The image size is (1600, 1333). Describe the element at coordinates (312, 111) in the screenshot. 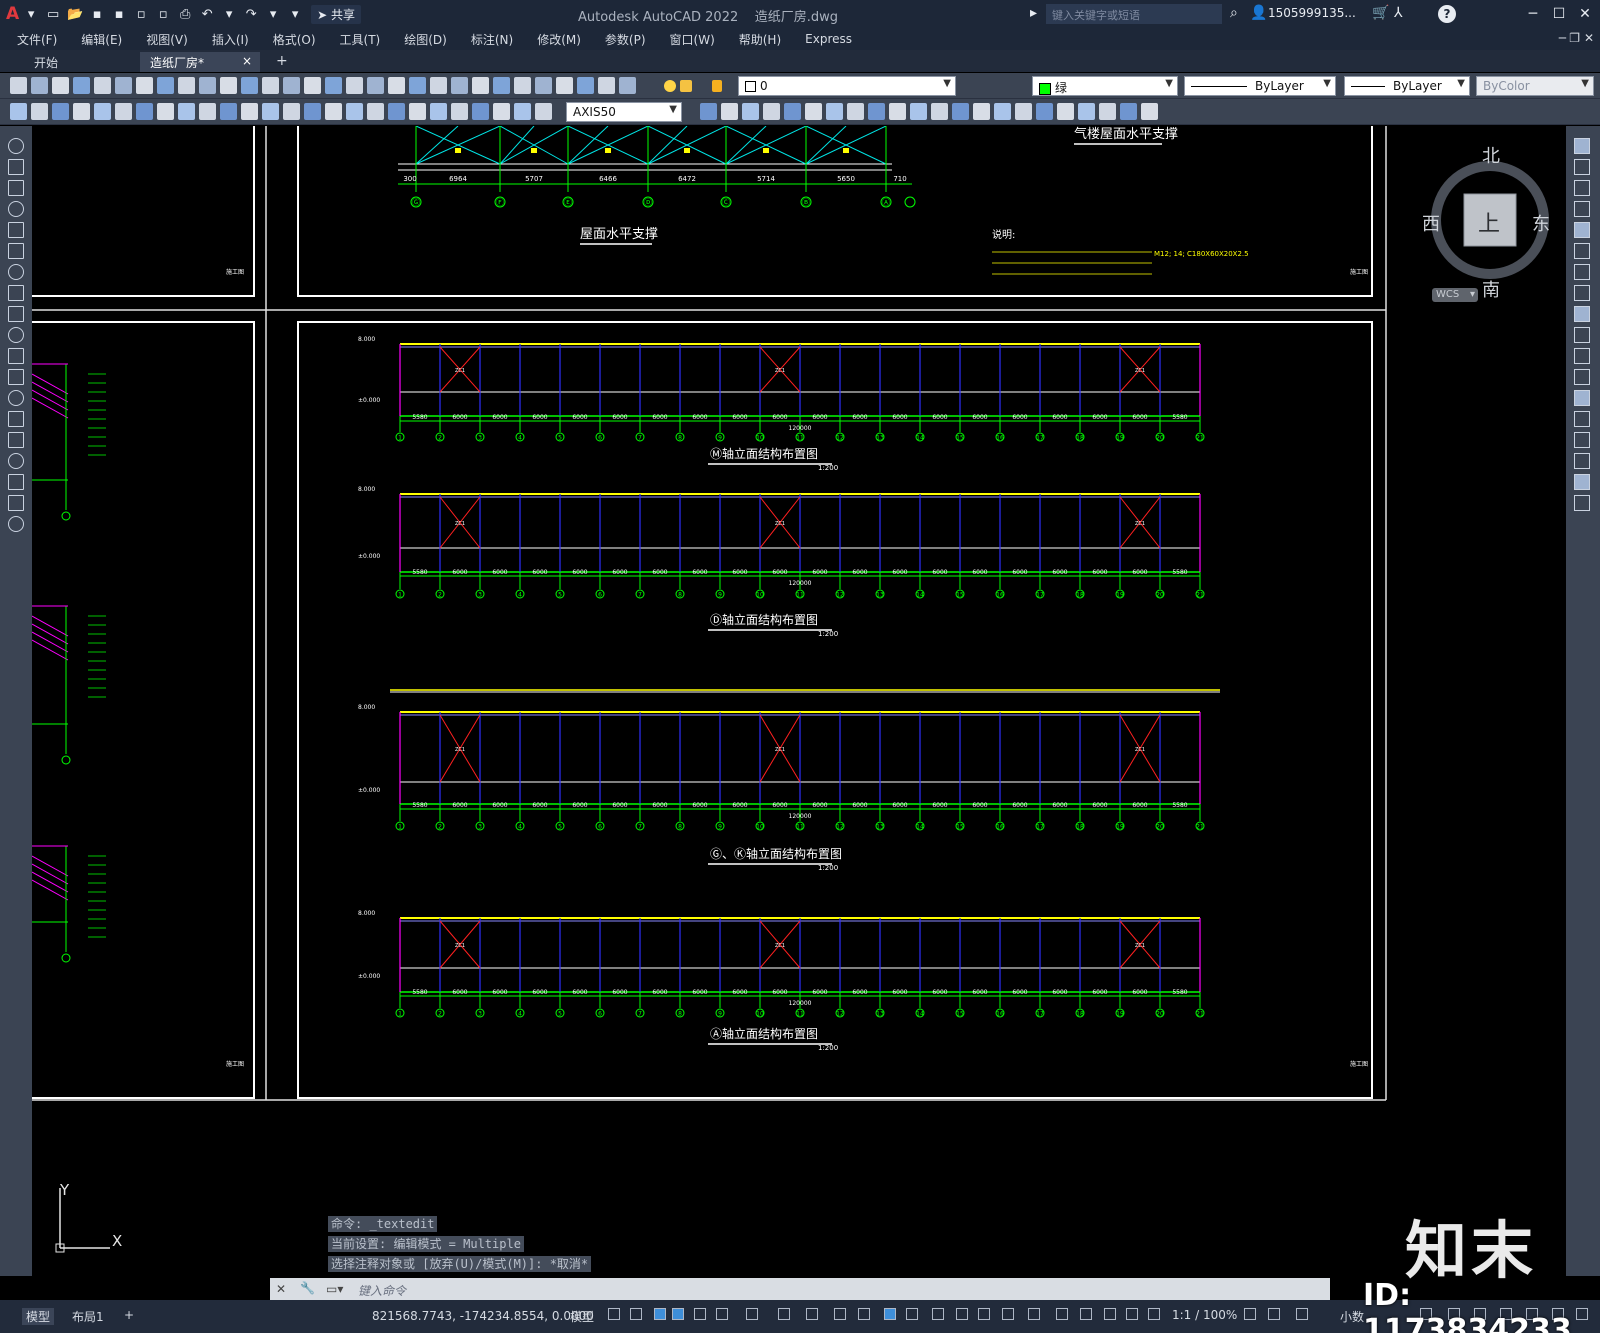

I see `dim-tool-15-icon` at that location.